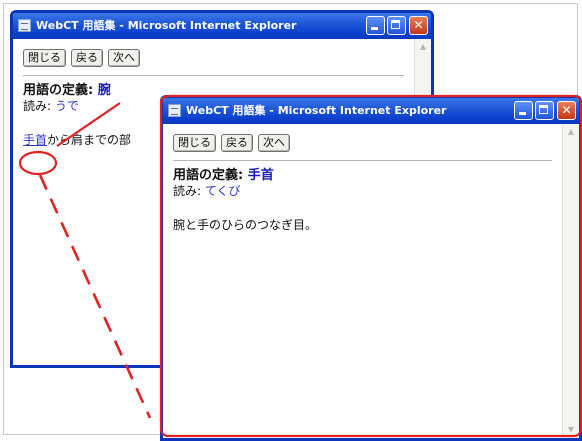  Describe the element at coordinates (570, 281) in the screenshot. I see `vertical-scrollbar: ▲ ▼` at that location.